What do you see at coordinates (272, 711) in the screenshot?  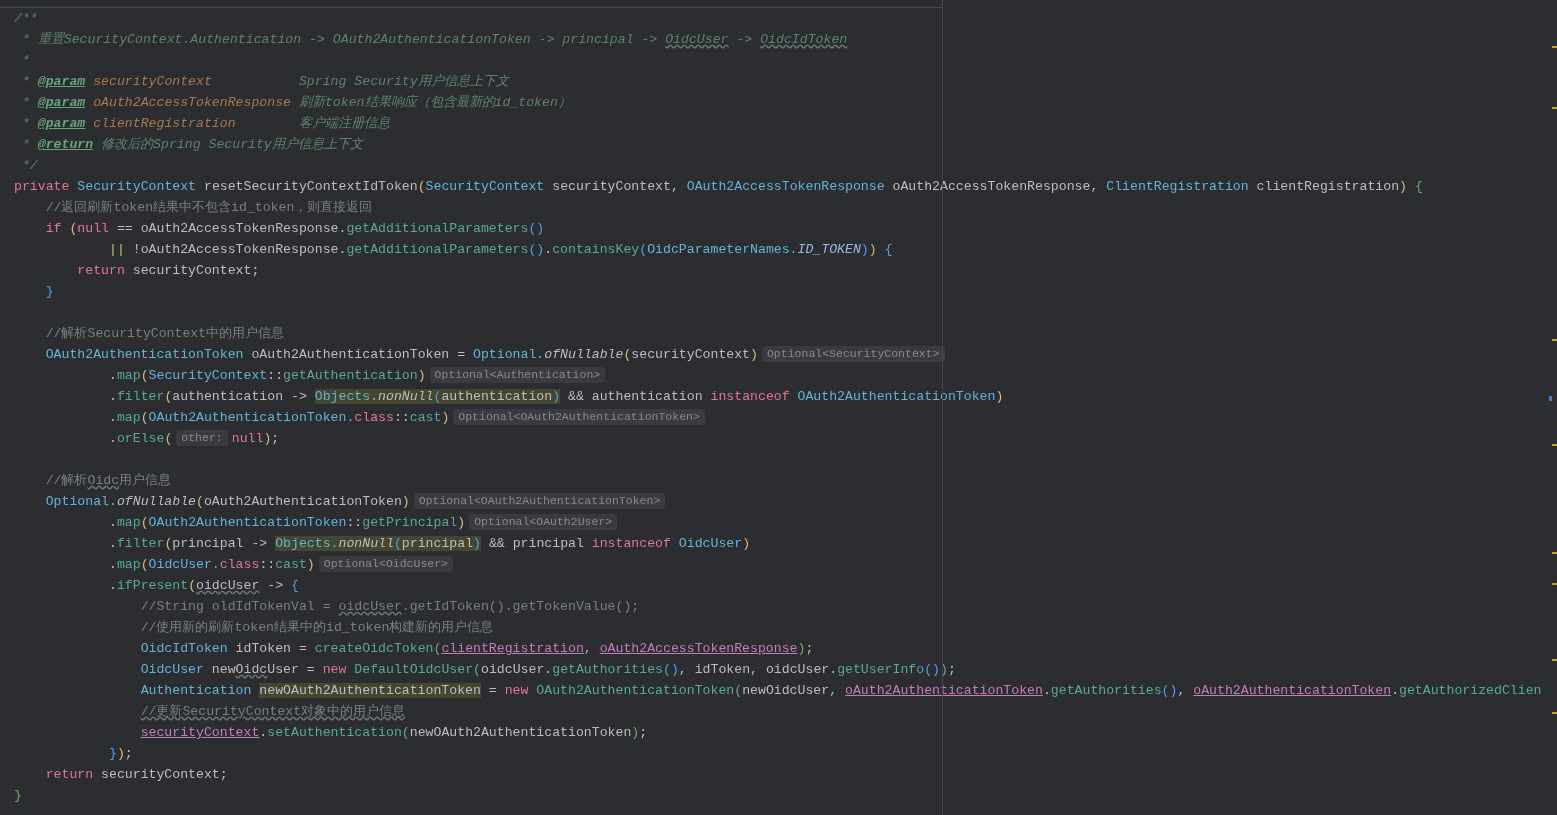 I see `code-comment: //更新SecurityContext对象中的用户信息` at bounding box center [272, 711].